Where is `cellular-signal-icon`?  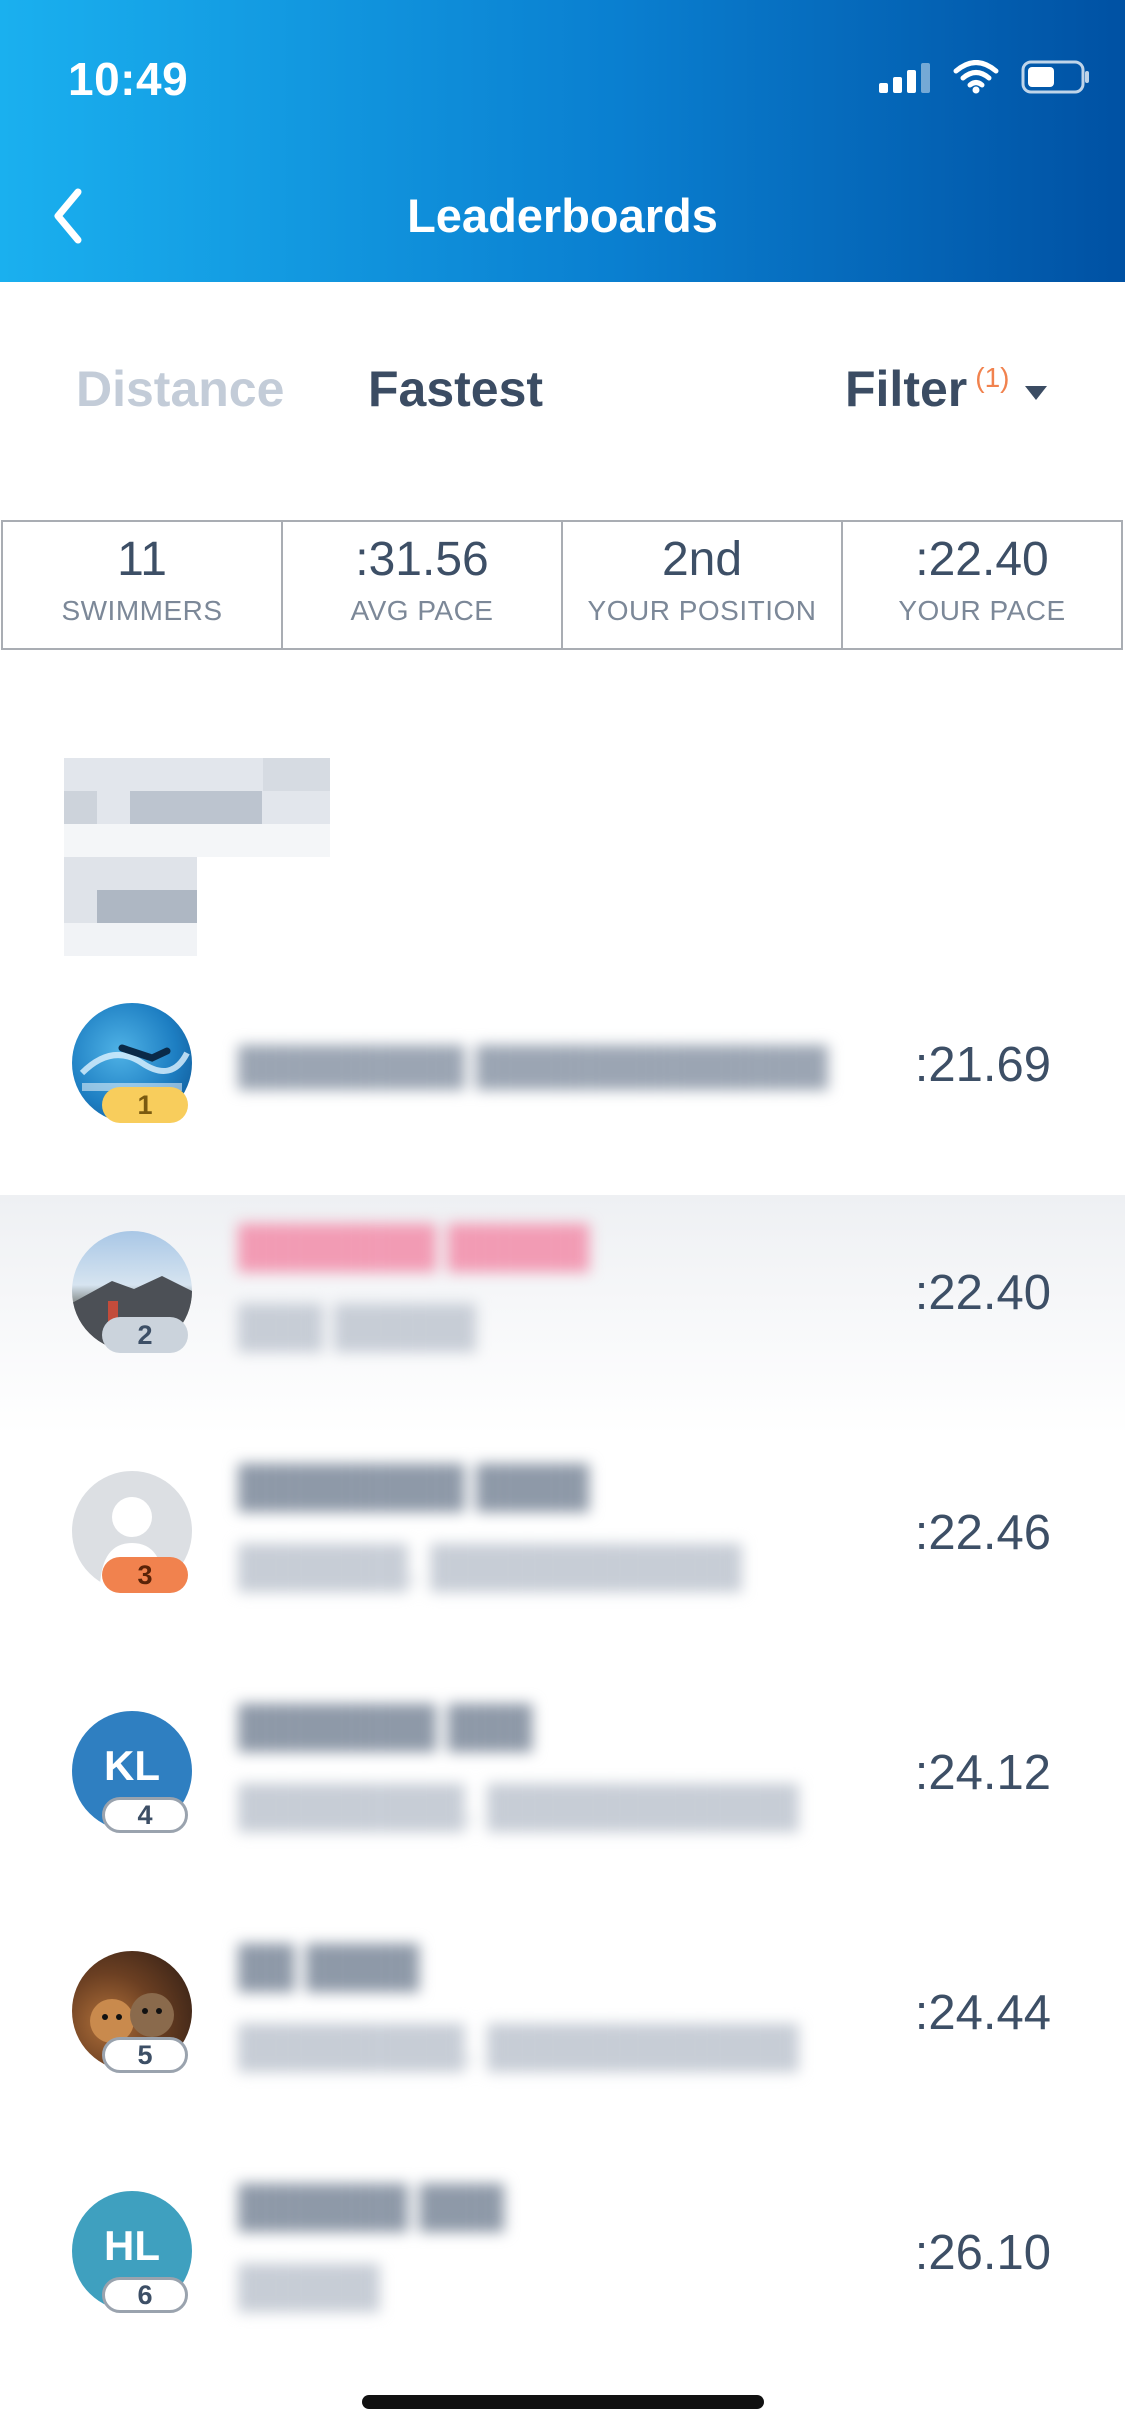
cellular-signal-icon is located at coordinates (904, 78).